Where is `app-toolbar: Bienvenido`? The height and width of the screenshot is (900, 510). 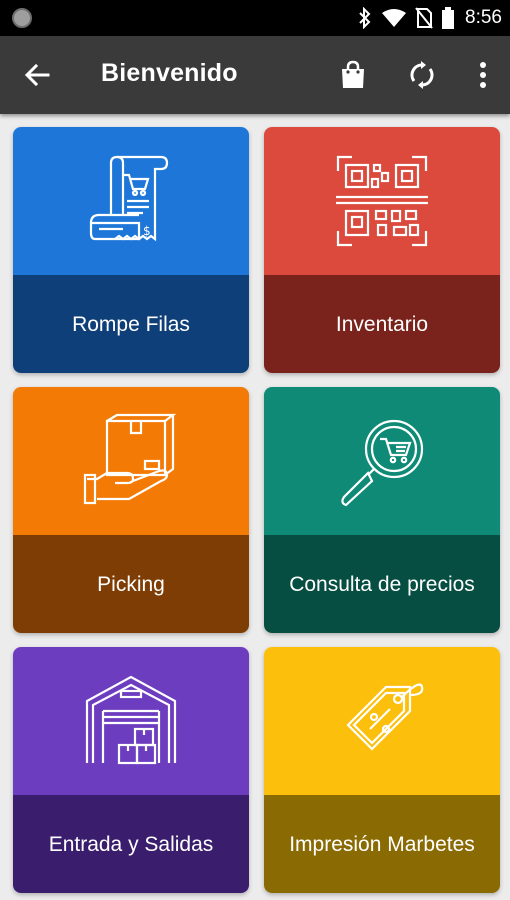
app-toolbar: Bienvenido is located at coordinates (255, 75).